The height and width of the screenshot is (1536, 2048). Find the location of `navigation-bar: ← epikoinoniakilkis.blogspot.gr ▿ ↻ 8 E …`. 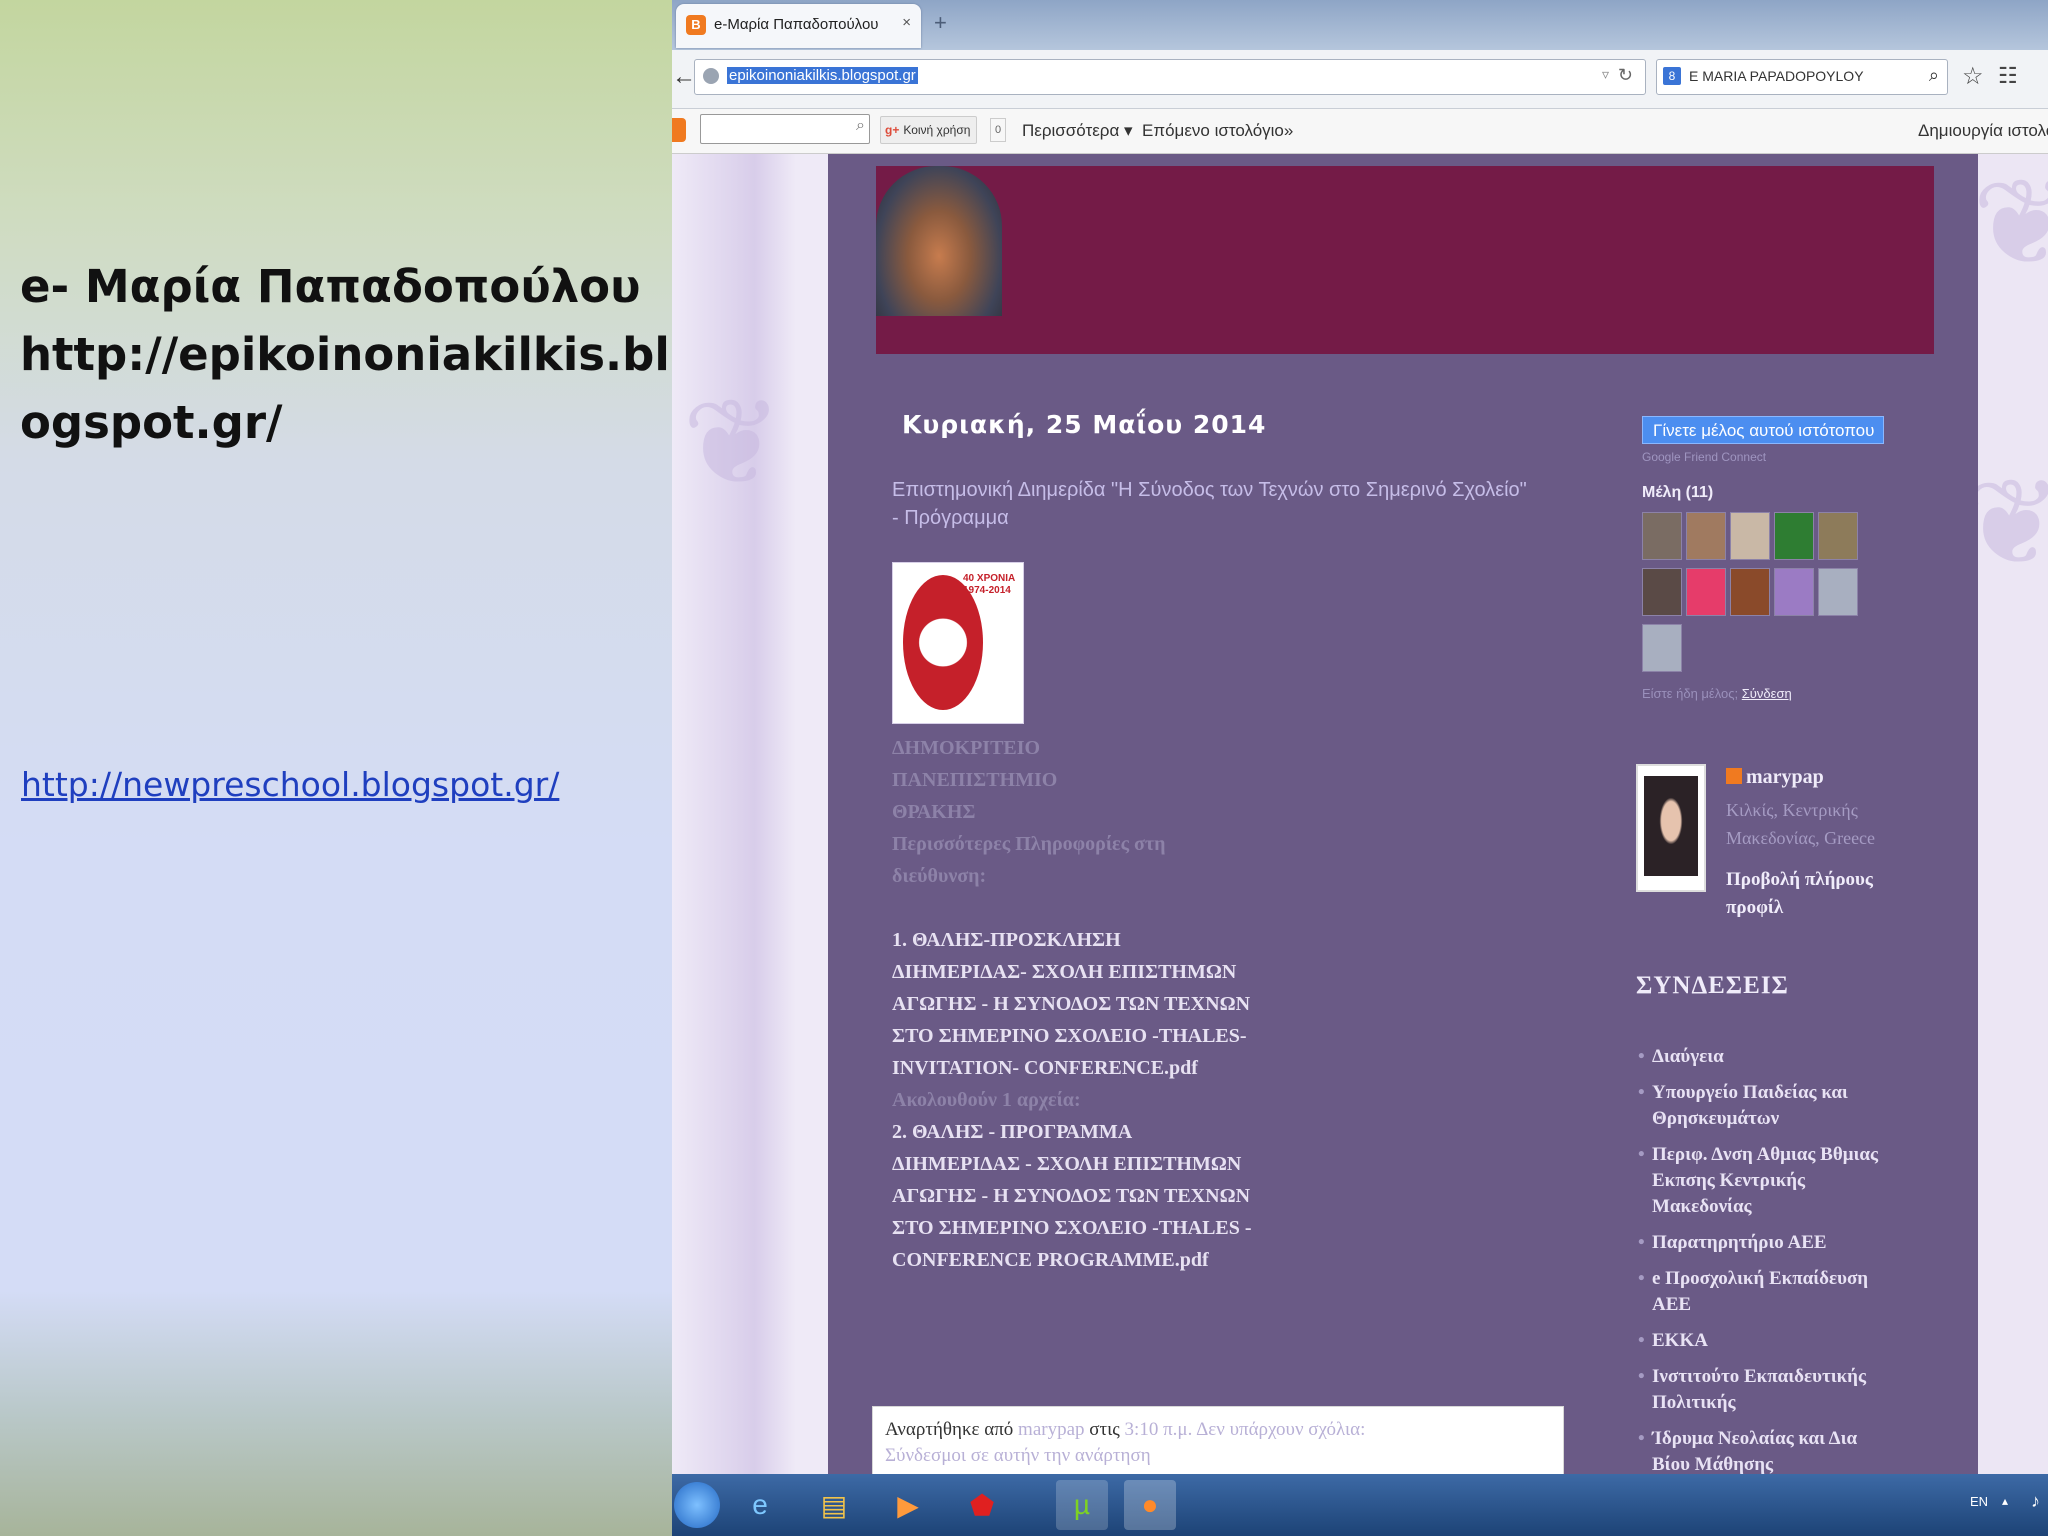

navigation-bar: ← epikoinoniakilkis.blogspot.gr ▿ ↻ 8 E … is located at coordinates (1360, 79).